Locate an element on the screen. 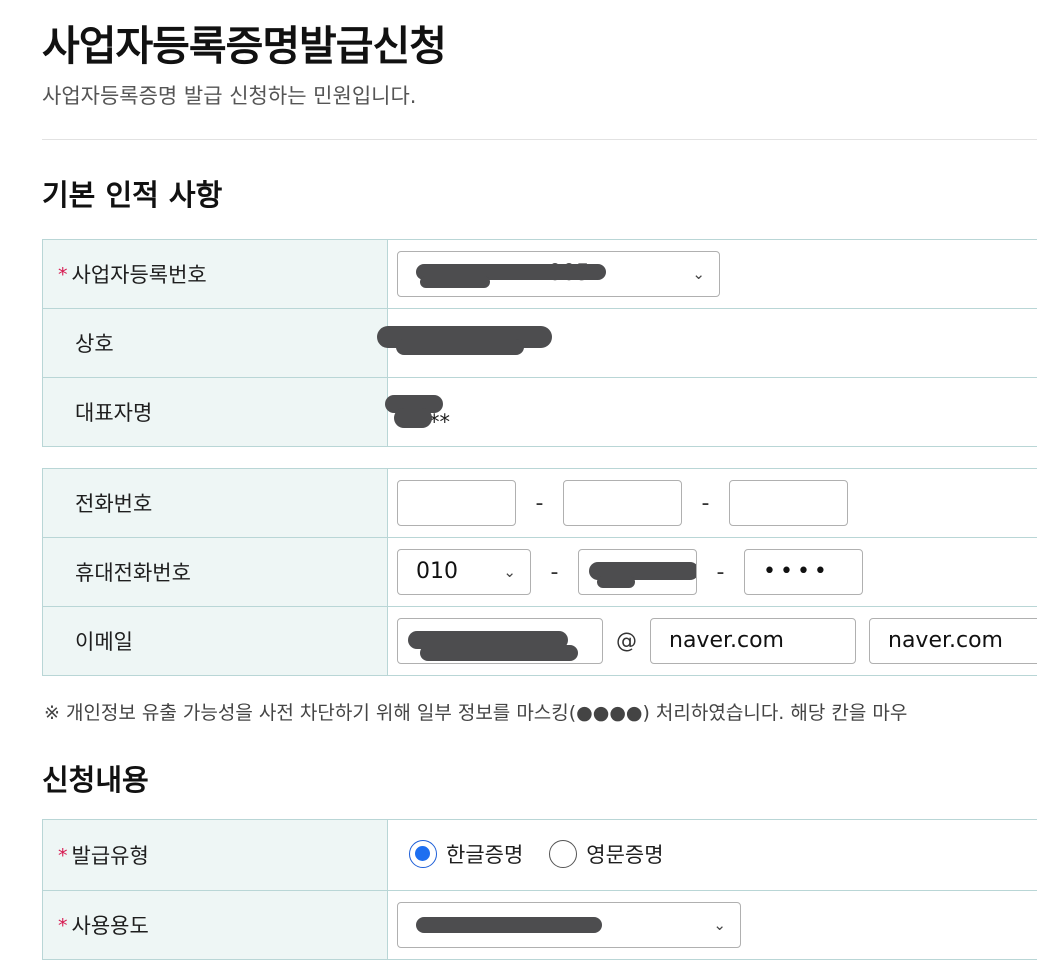  row-phone: 전화번호 -- is located at coordinates (540, 503).